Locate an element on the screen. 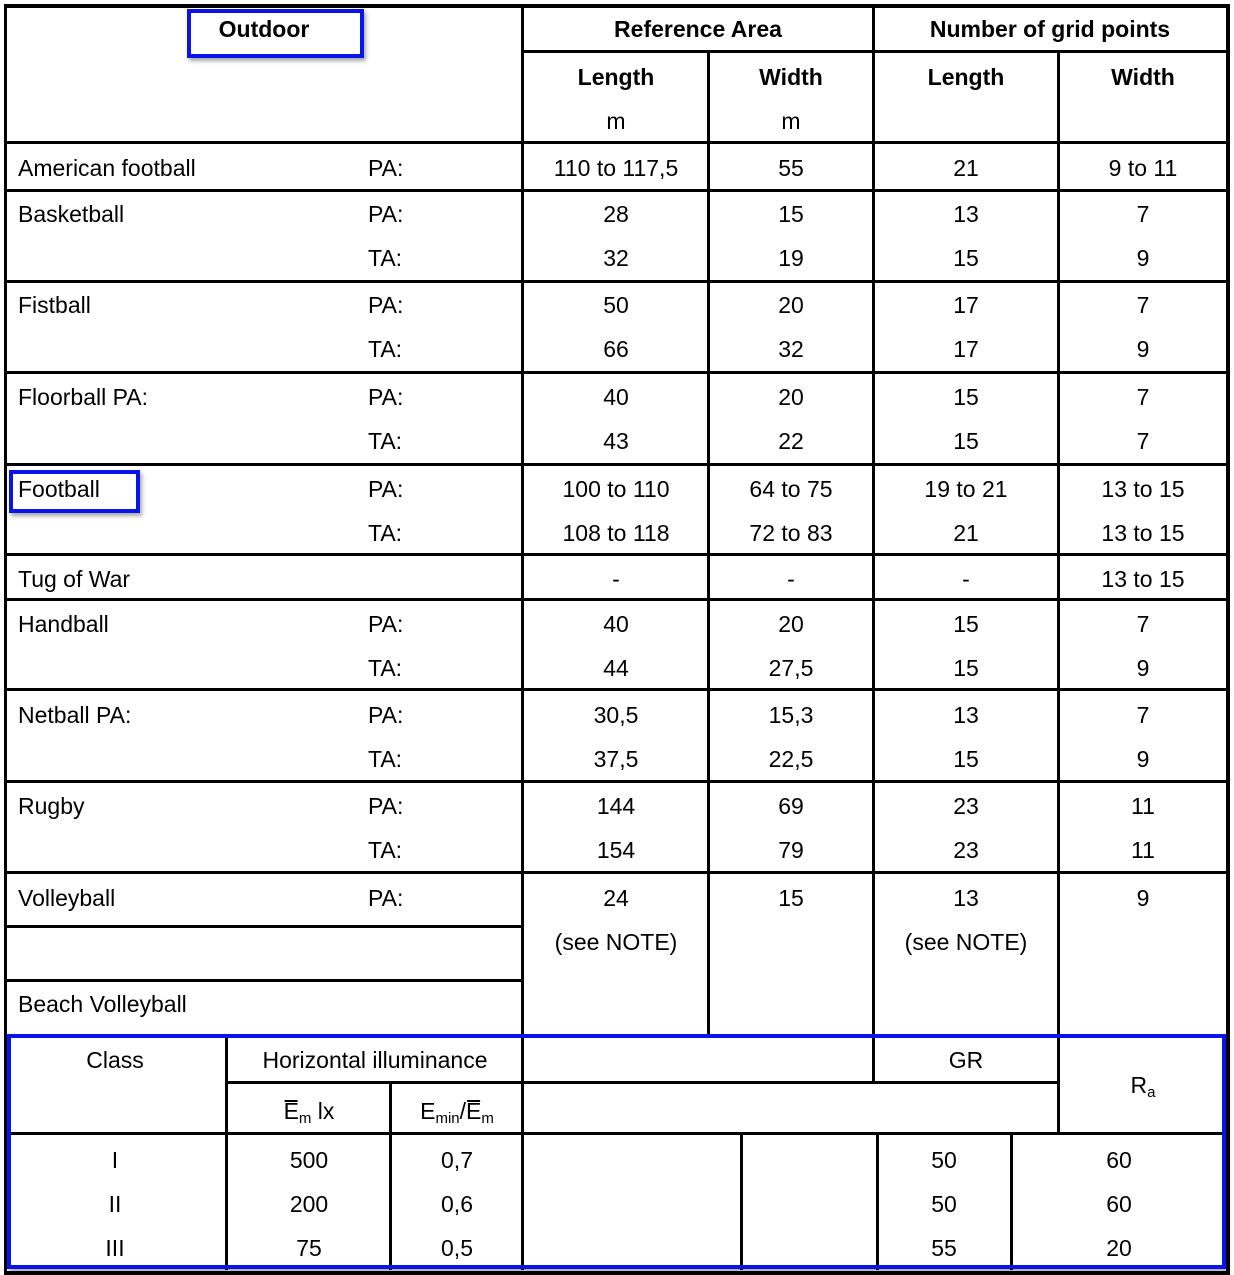 The width and height of the screenshot is (1234, 1275). cell-ref-length: 37,5 is located at coordinates (616, 759).